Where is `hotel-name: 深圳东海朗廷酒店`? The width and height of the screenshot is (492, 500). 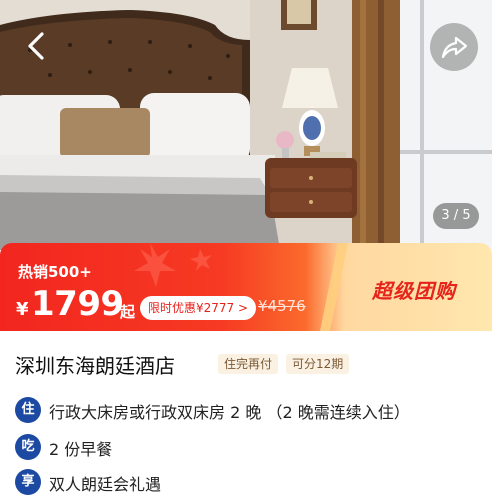 hotel-name: 深圳东海朗廷酒店 is located at coordinates (95, 366).